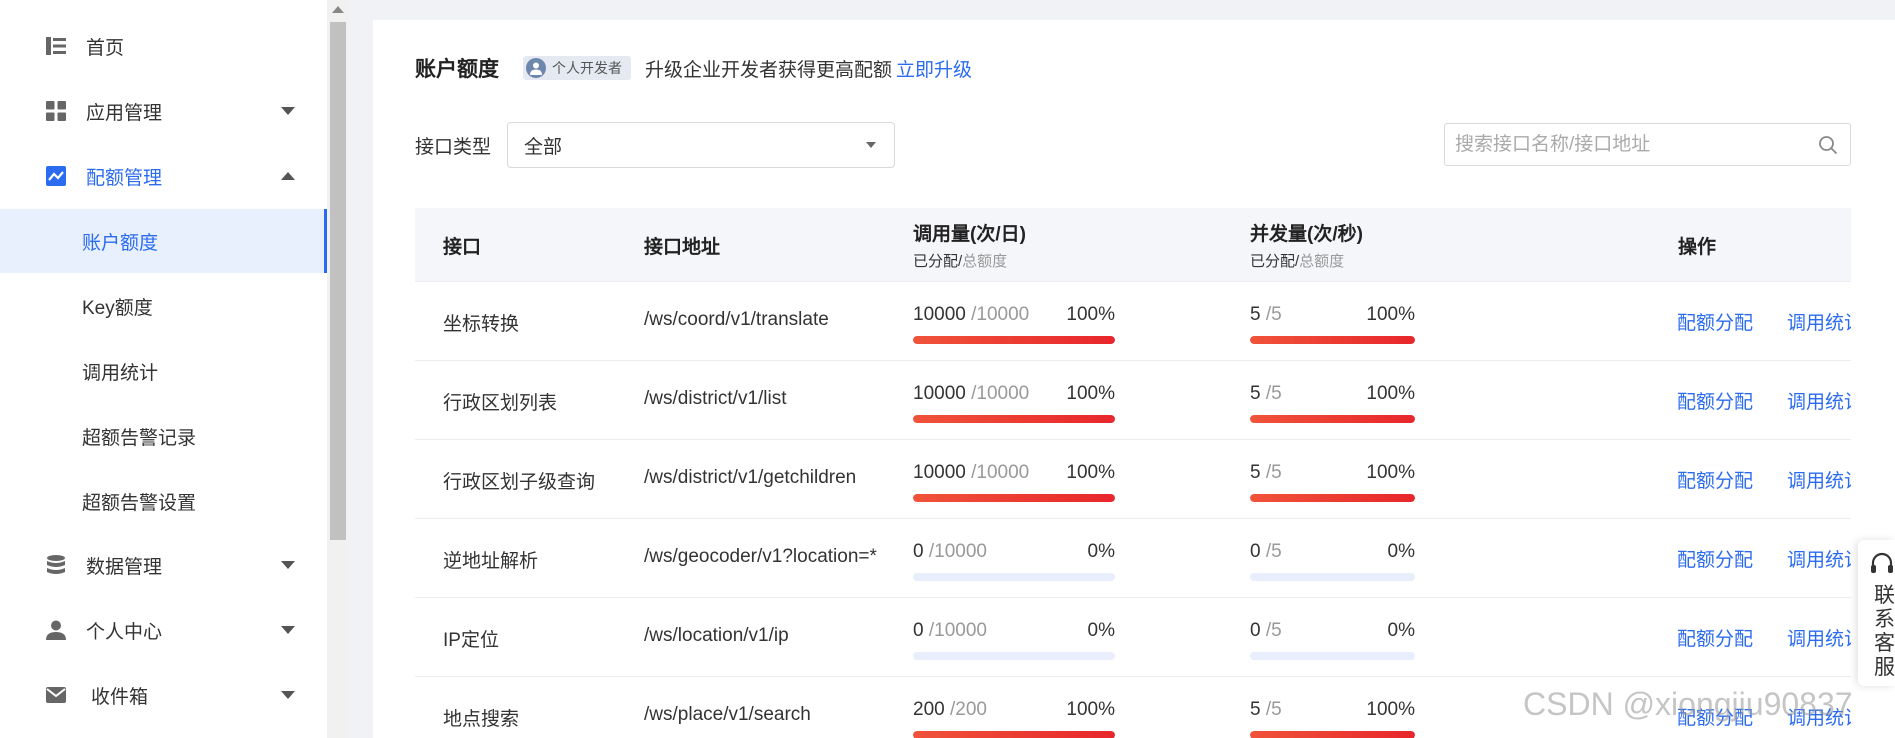 The image size is (1895, 738). I want to click on column-header-ops: 操作, so click(1697, 247).